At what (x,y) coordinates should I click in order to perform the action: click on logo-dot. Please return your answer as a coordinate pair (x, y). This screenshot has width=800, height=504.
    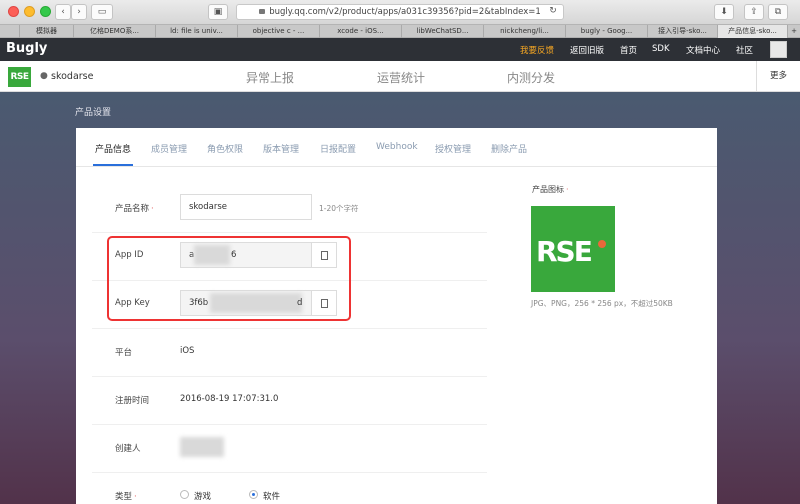
    Looking at the image, I should click on (602, 244).